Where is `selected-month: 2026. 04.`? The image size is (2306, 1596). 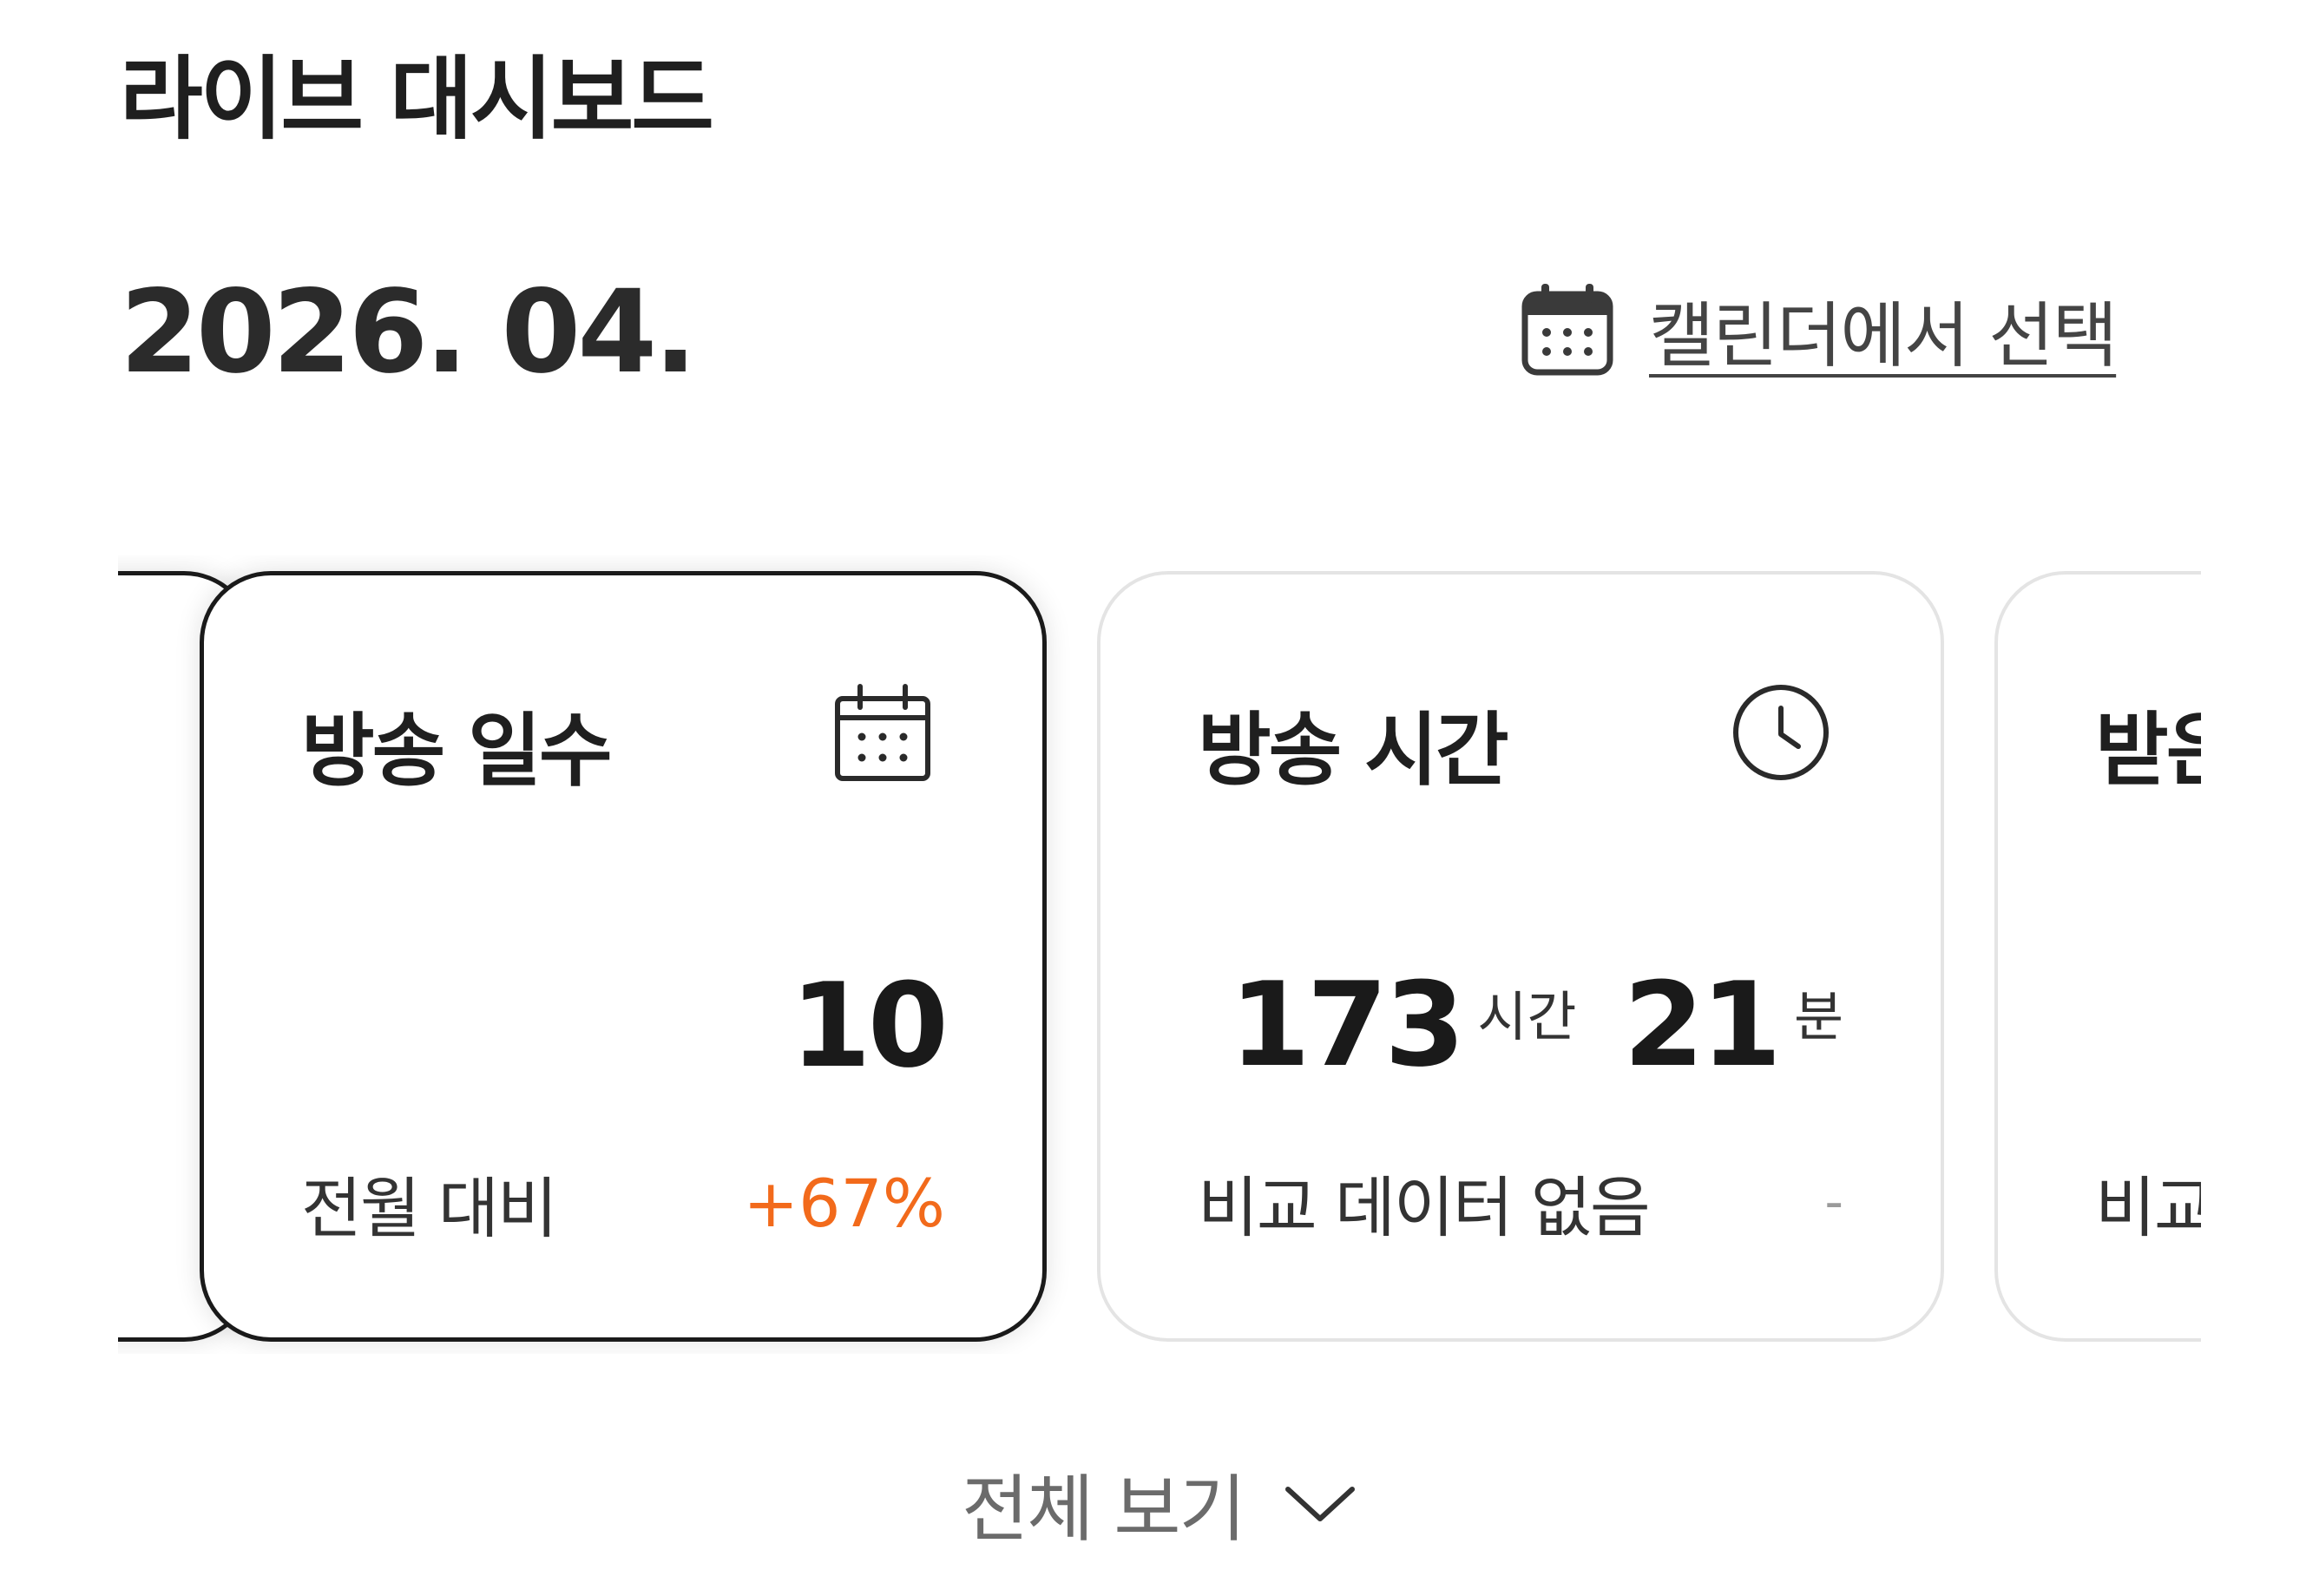
selected-month: 2026. 04. is located at coordinates (408, 332).